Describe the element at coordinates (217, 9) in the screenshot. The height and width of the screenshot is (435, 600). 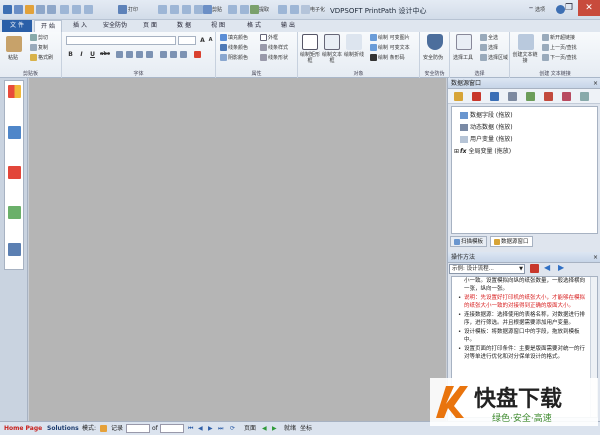
I see `quick-cut-label: 剪贴` at that location.